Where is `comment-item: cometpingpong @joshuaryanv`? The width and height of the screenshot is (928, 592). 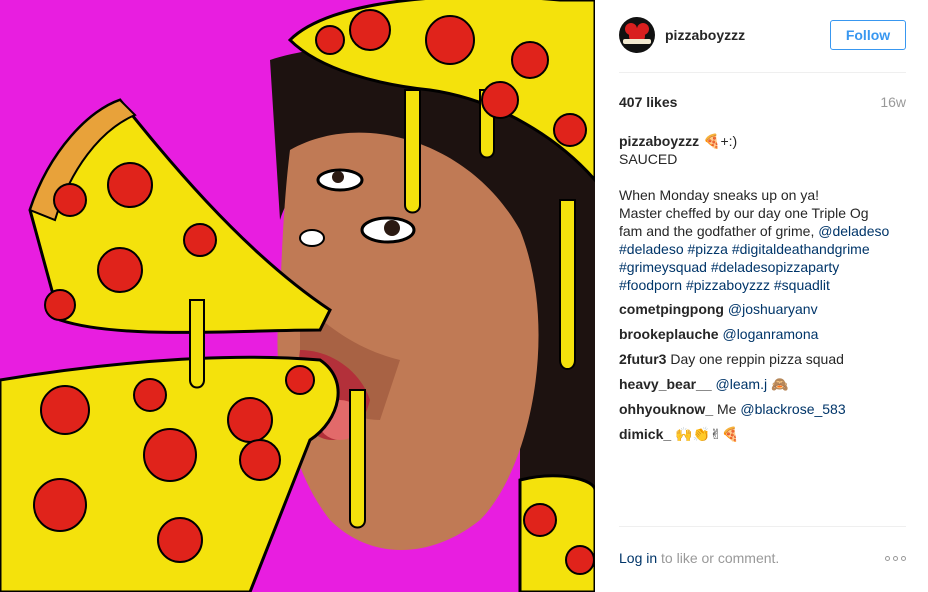
comment-item: cometpingpong @joshuaryanv is located at coordinates (762, 309).